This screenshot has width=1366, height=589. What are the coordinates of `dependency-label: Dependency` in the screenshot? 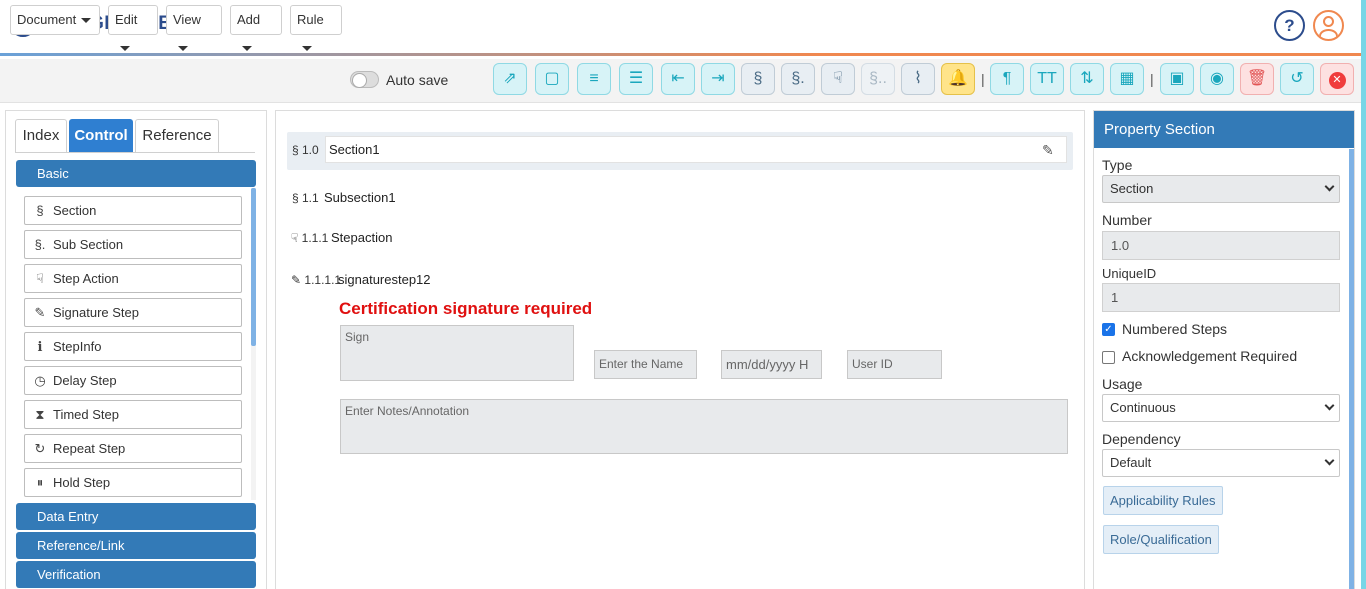 It's located at (1141, 439).